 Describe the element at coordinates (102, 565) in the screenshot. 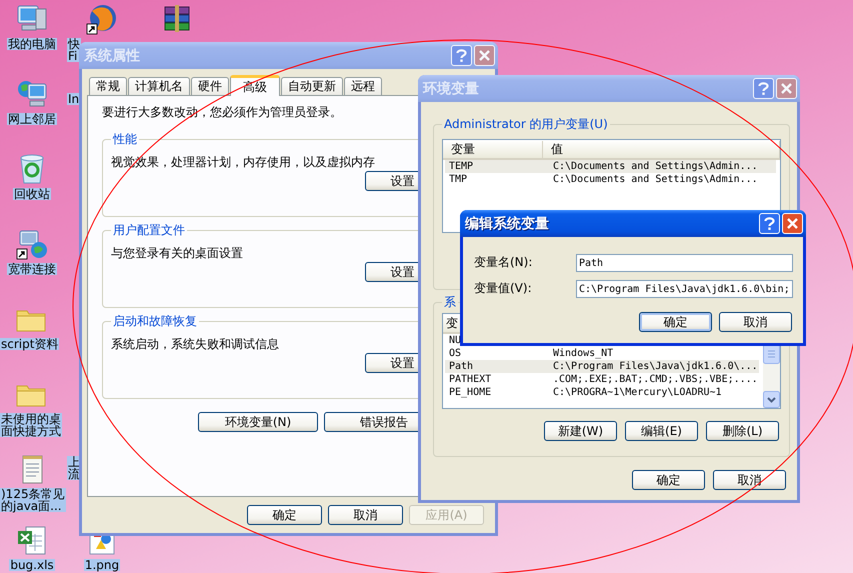

I see `icon-label: 1.png` at that location.